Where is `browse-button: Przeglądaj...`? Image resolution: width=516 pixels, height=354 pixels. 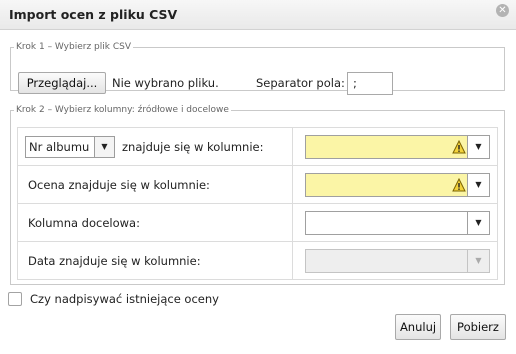 browse-button: Przeglądaj... is located at coordinates (62, 83).